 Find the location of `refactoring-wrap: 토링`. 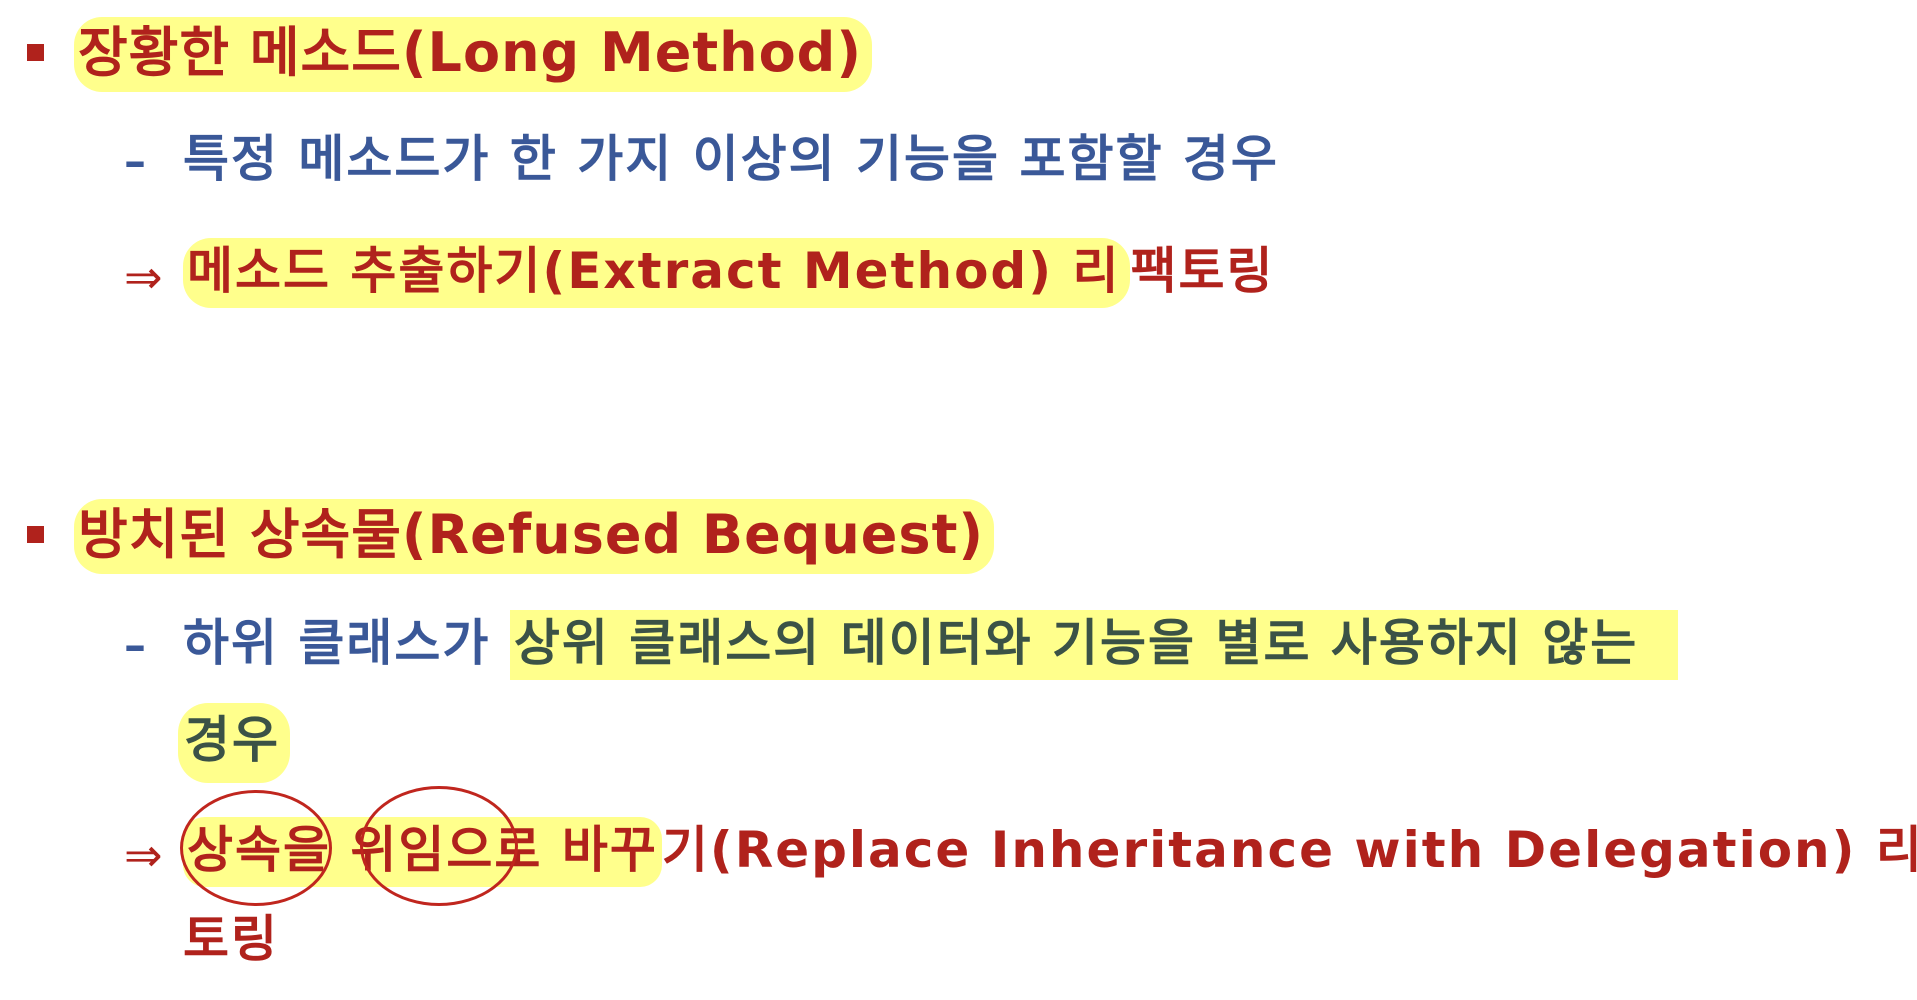

refactoring-wrap: 토링 is located at coordinates (231, 939).